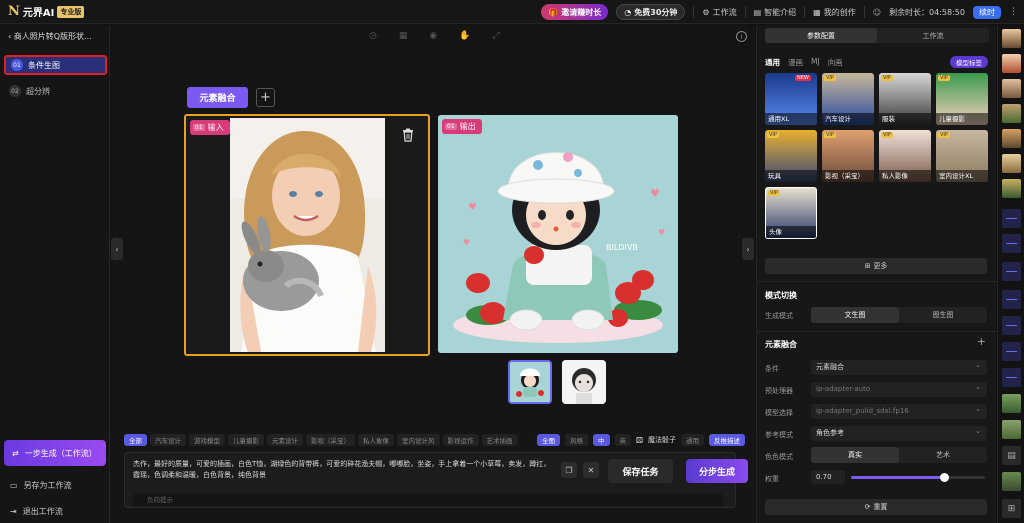  What do you see at coordinates (899, 410) in the screenshot?
I see `model-select: ip-adapter_pulid_sdxl.fp16` at bounding box center [899, 410].